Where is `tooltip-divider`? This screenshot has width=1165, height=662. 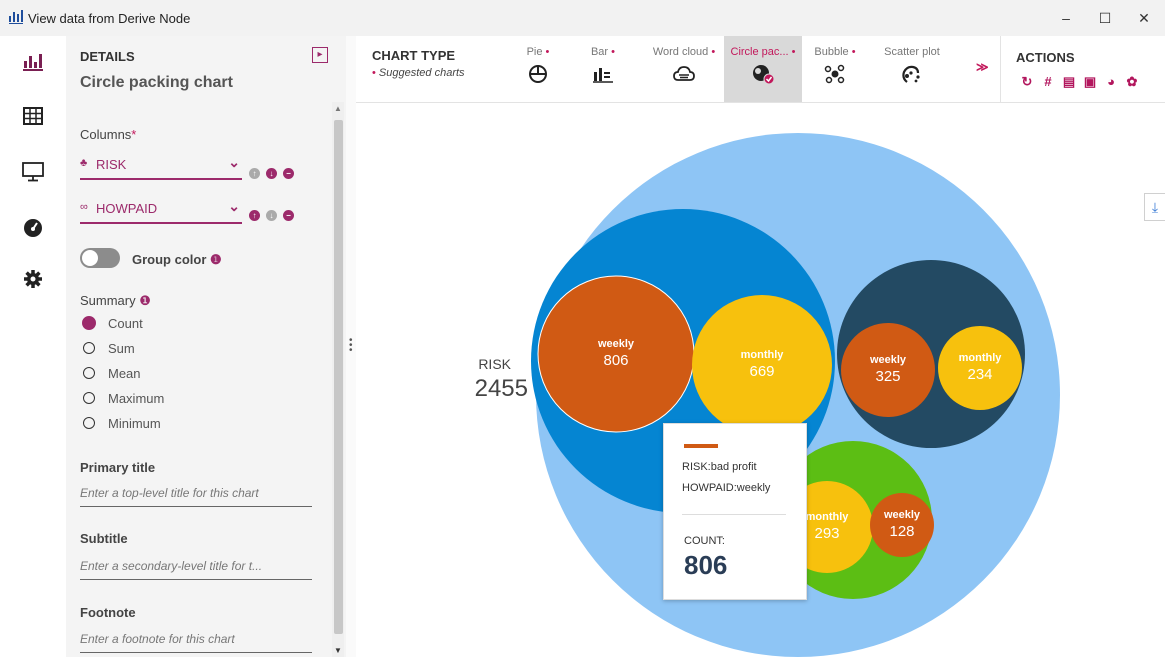
tooltip-divider is located at coordinates (734, 514).